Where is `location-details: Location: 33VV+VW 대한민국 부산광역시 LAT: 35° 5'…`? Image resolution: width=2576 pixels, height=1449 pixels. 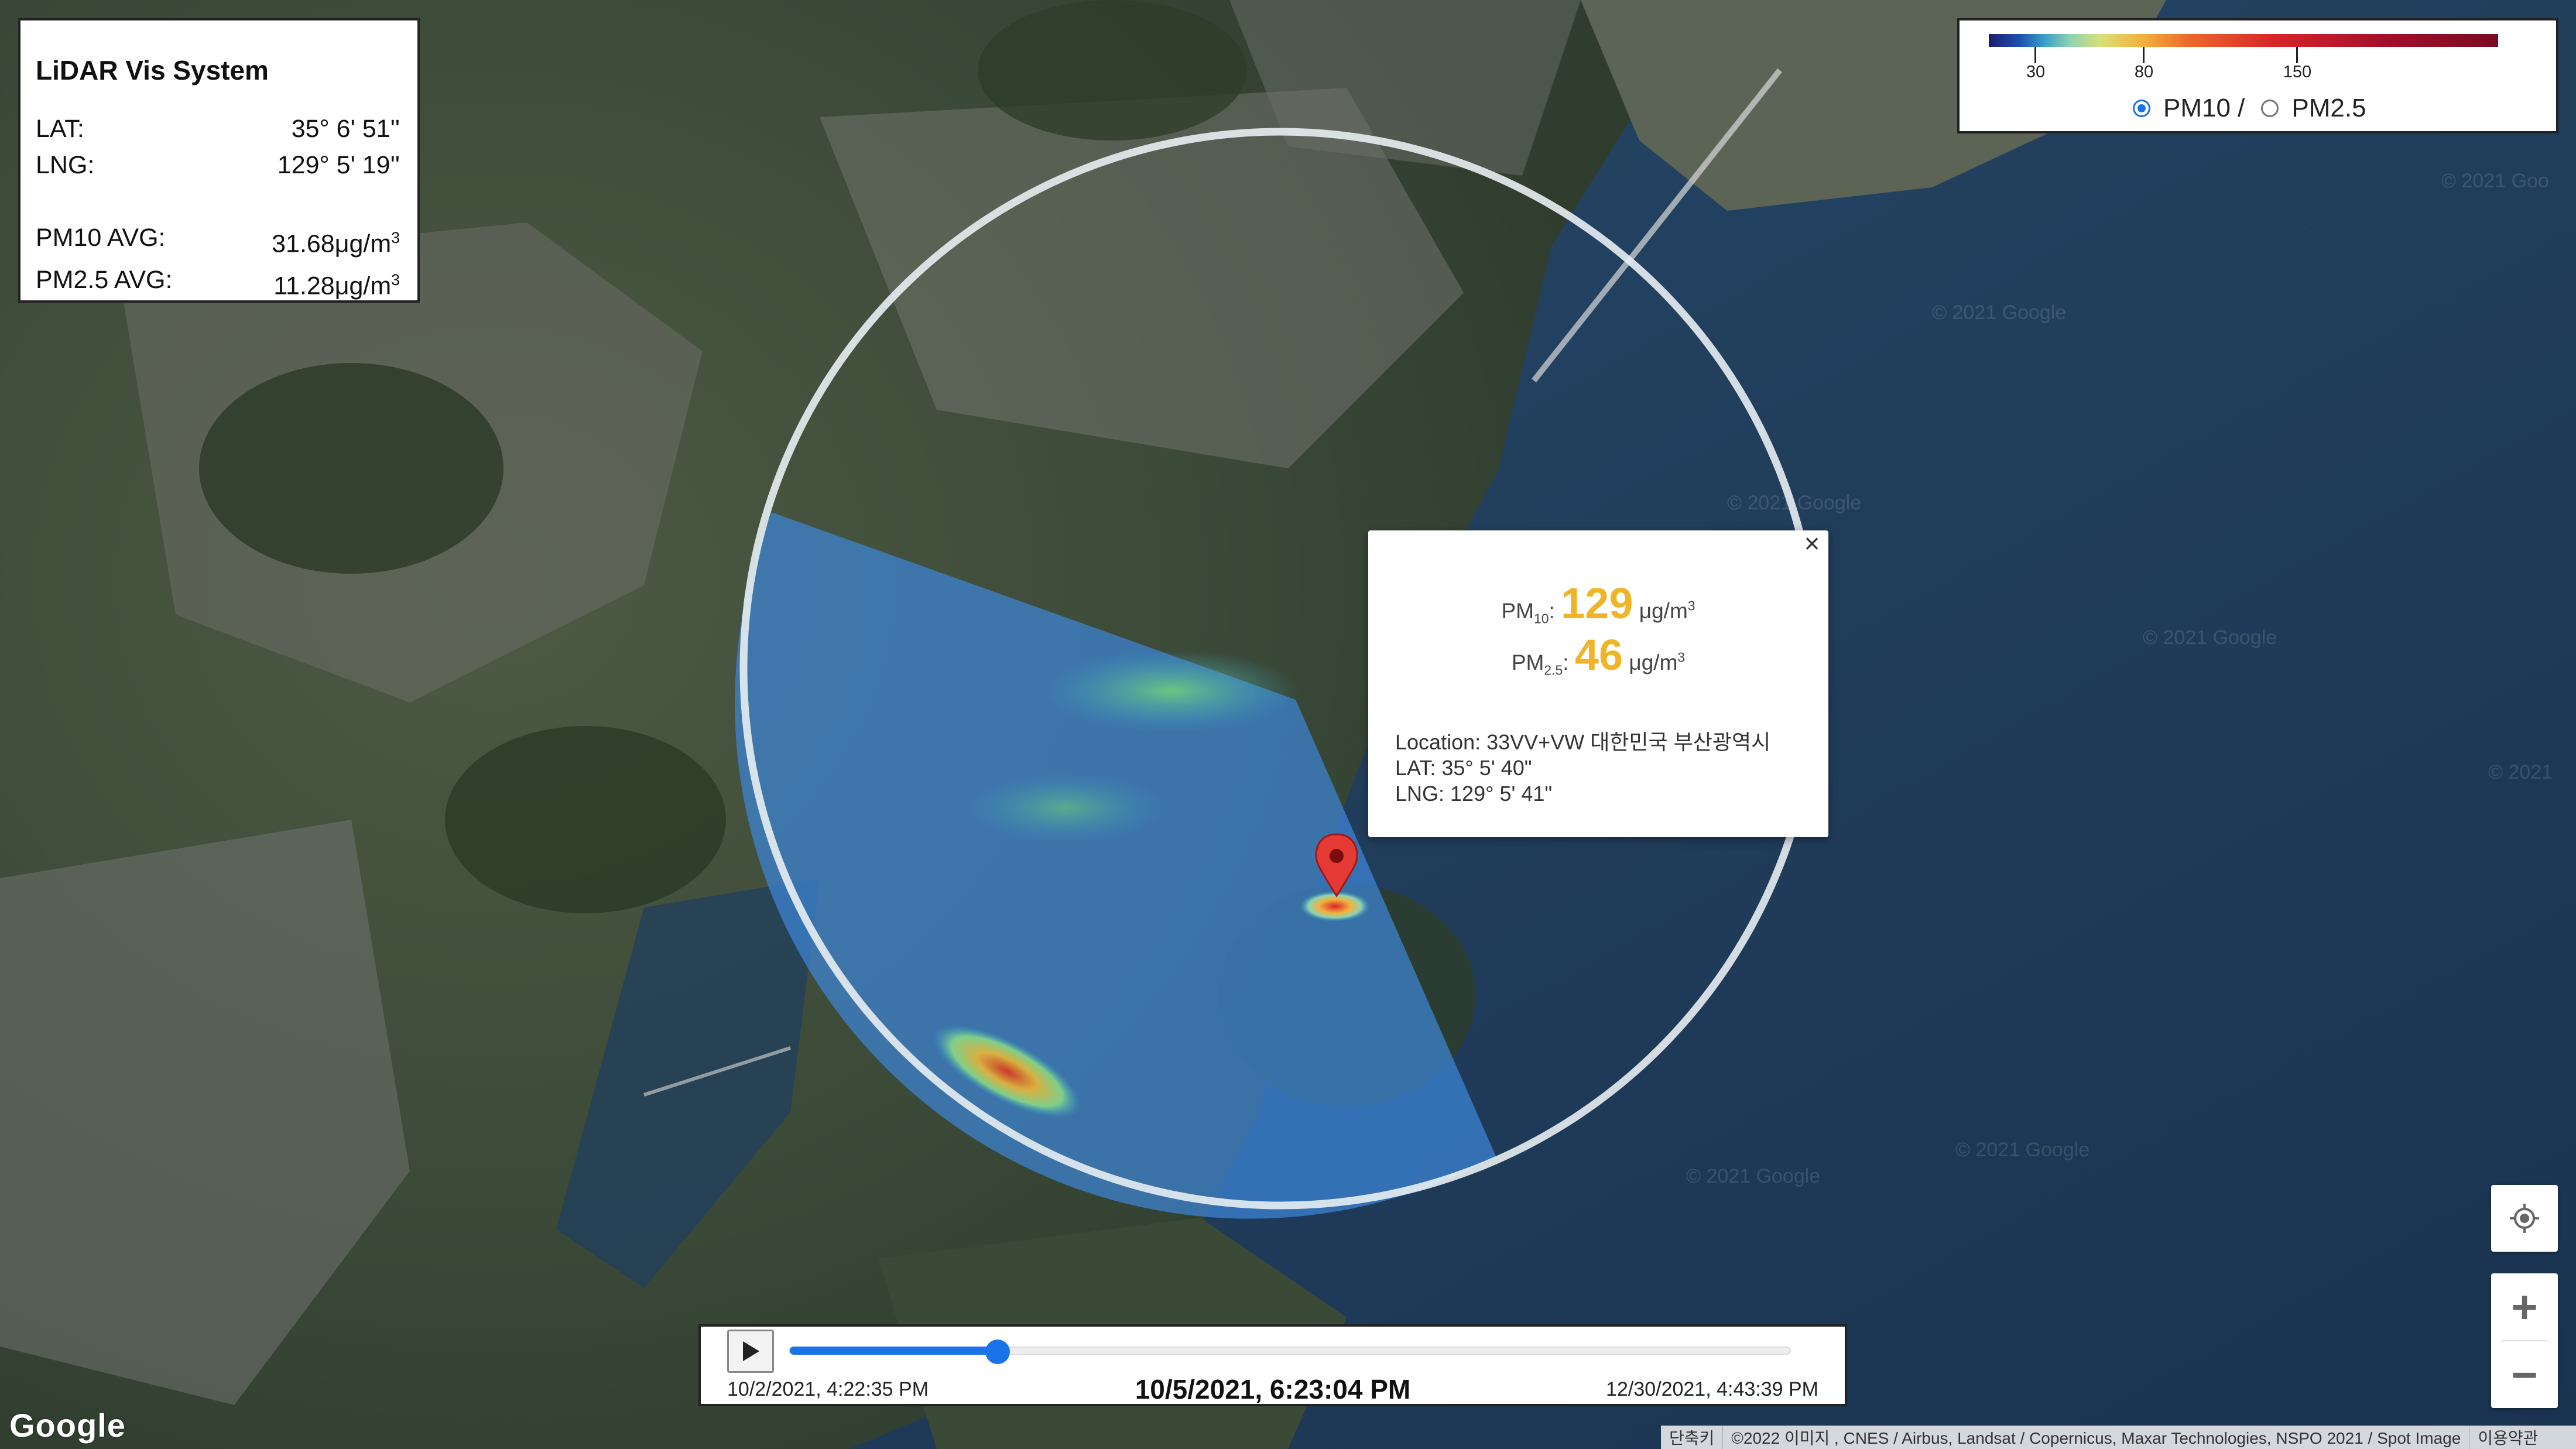
location-details: Location: 33VV+VW 대한민국 부산광역시 LAT: 35° 5'… is located at coordinates (1582, 768).